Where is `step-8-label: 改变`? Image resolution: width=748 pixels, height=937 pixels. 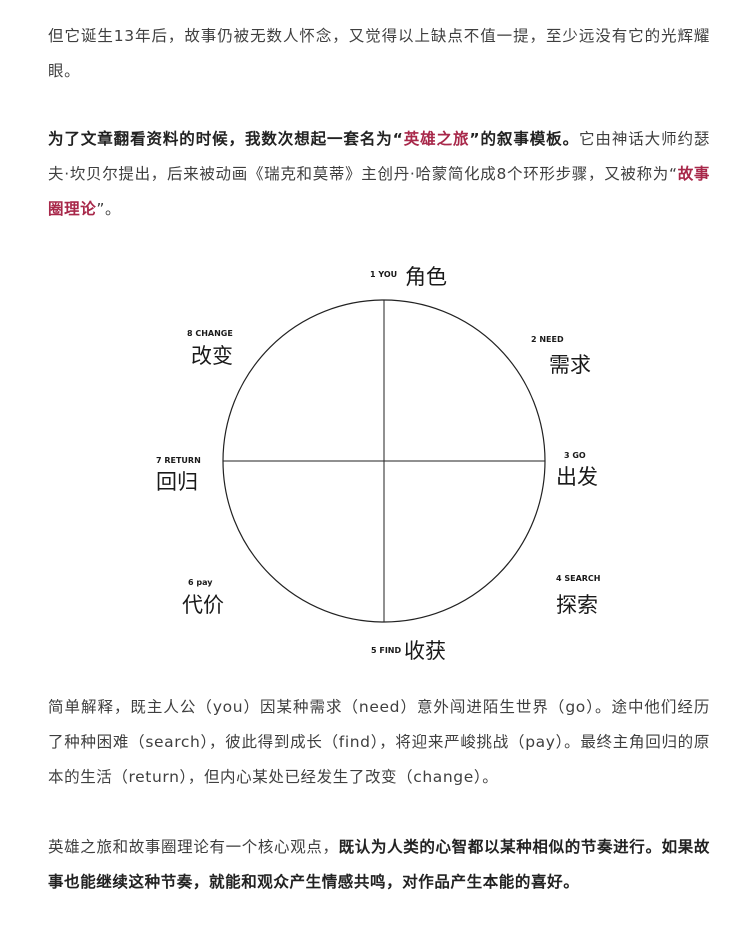 step-8-label: 改变 is located at coordinates (212, 356).